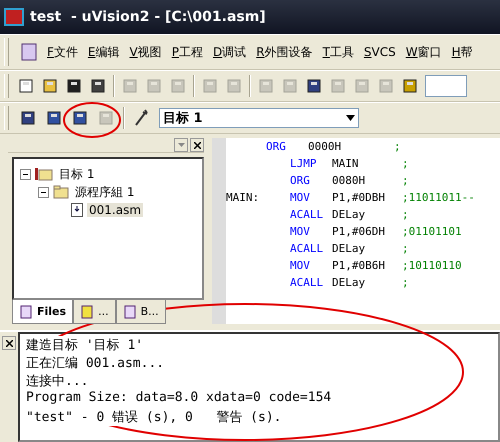 This screenshot has width=500, height=442. I want to click on menu-item: R外围设备, so click(284, 52).